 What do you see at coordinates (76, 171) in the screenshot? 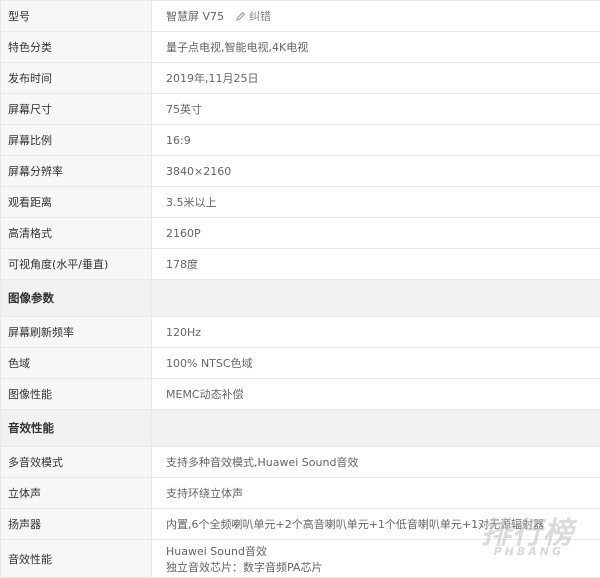
I see `spec-label: 屏幕分辨率` at bounding box center [76, 171].